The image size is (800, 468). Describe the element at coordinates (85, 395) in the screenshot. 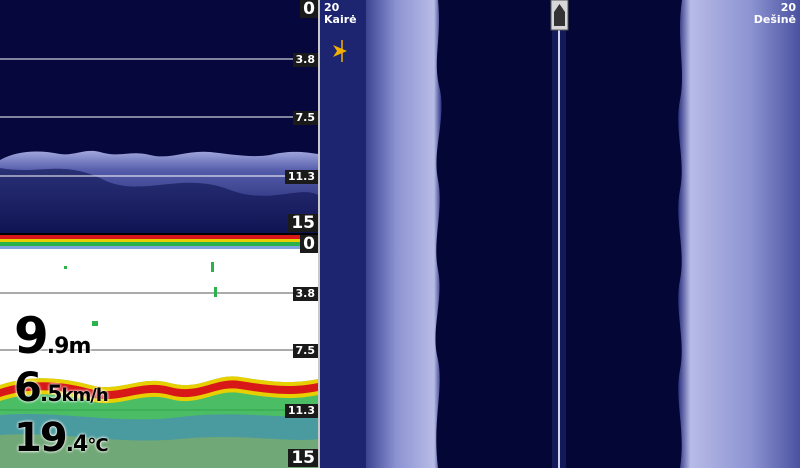

I see `speed-unit: km/h` at that location.